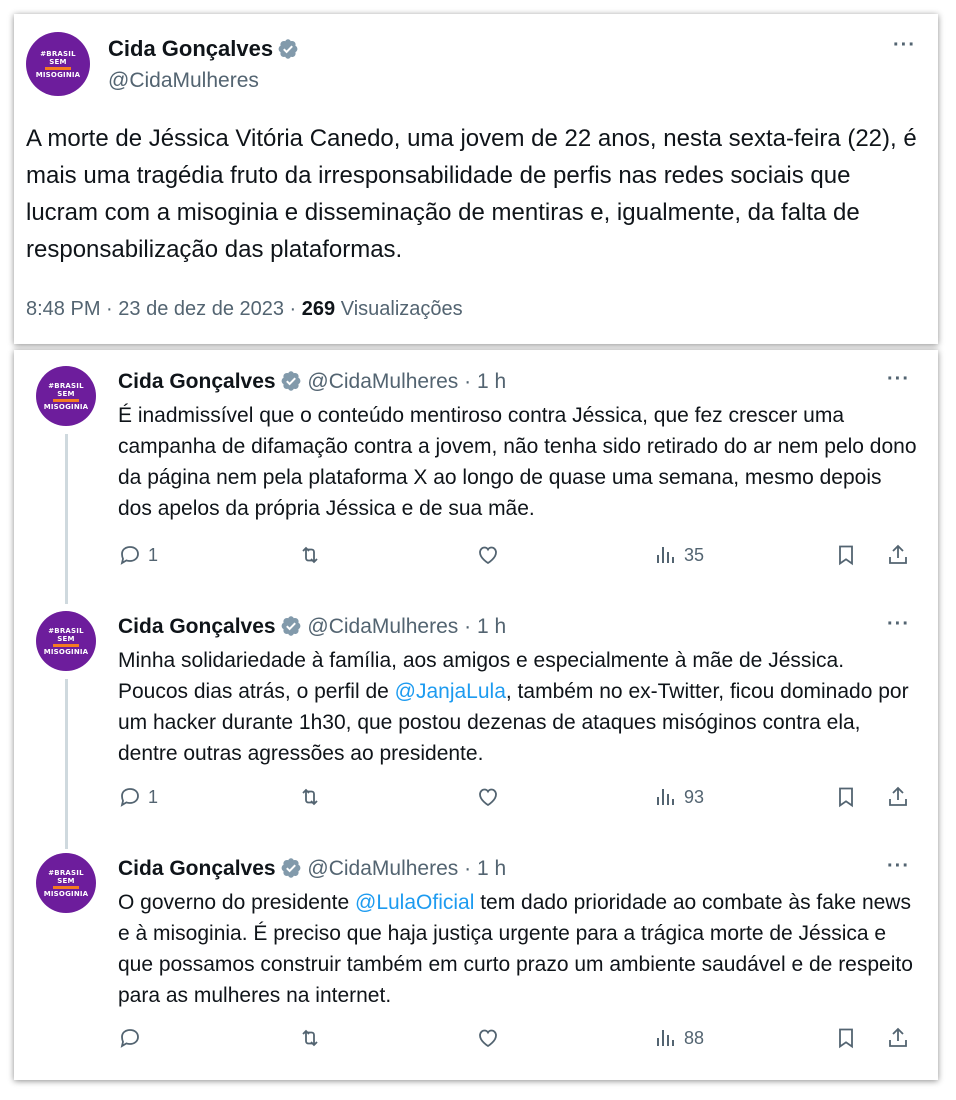 Image resolution: width=956 pixels, height=1100 pixels. Describe the element at coordinates (450, 691) in the screenshot. I see `mention-link: @JanjaLula` at that location.